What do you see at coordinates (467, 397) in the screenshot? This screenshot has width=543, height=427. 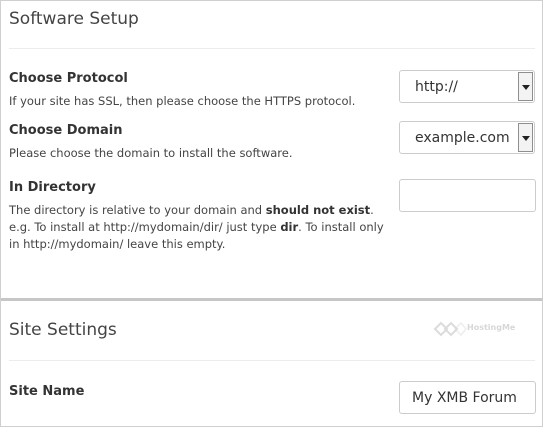 I see `site-name-input` at bounding box center [467, 397].